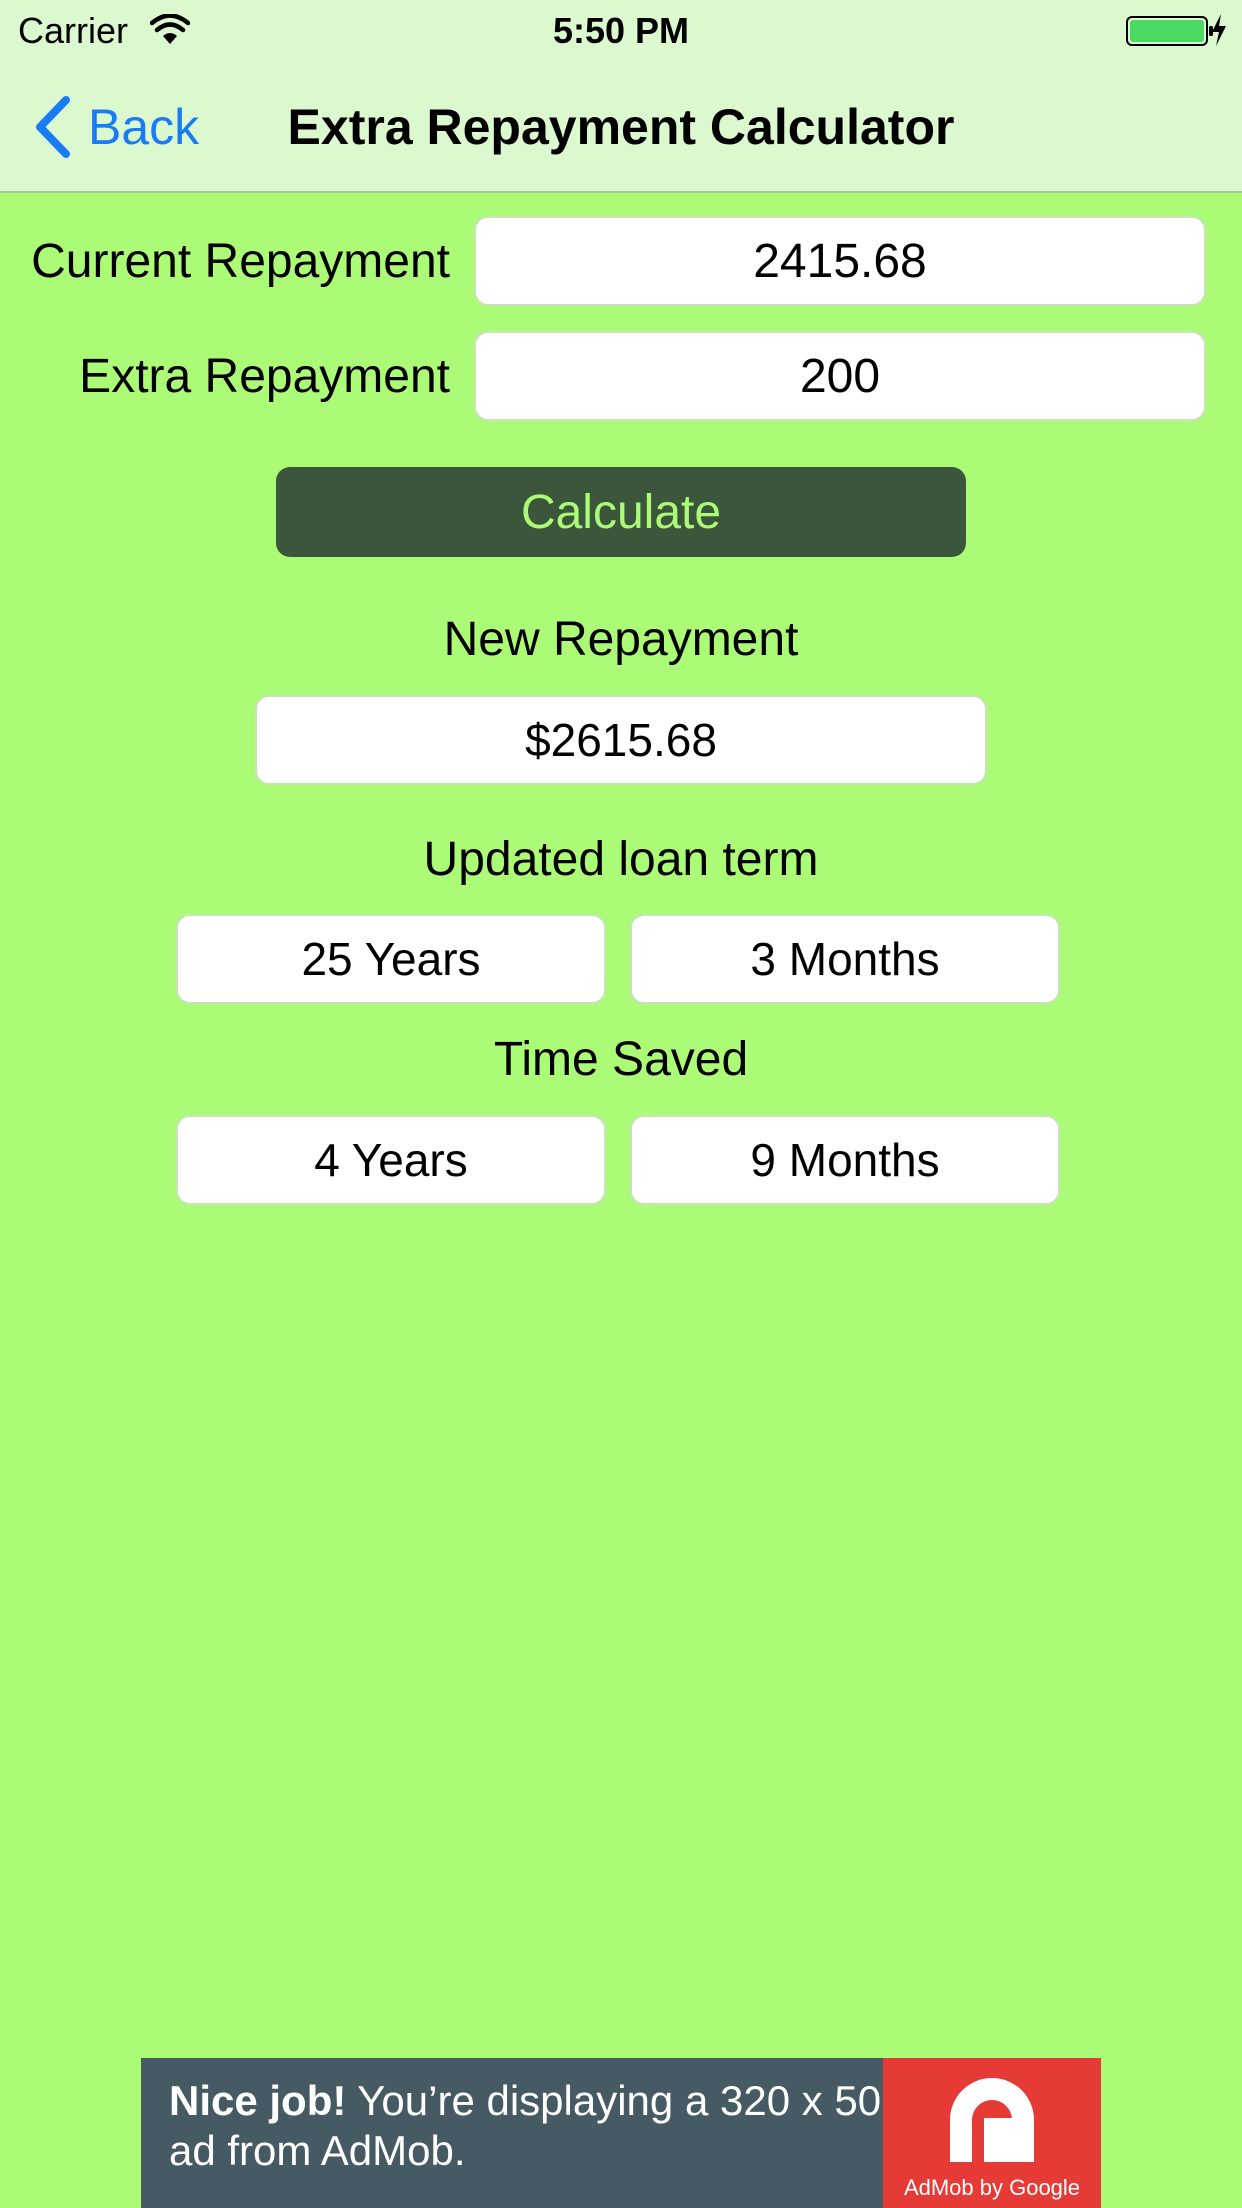 The width and height of the screenshot is (1242, 2208). I want to click on ad-logo-caption: AdMob by Google, so click(992, 2187).